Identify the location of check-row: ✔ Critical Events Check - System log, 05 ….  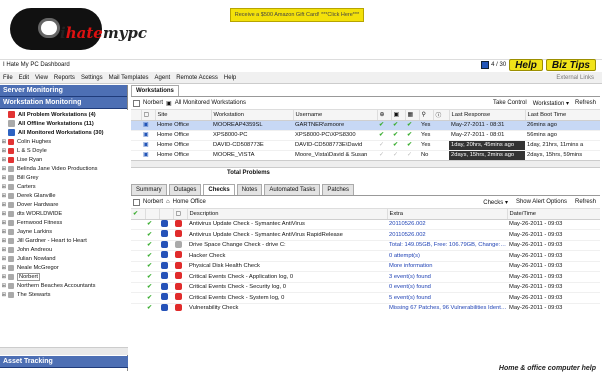
(365, 298).